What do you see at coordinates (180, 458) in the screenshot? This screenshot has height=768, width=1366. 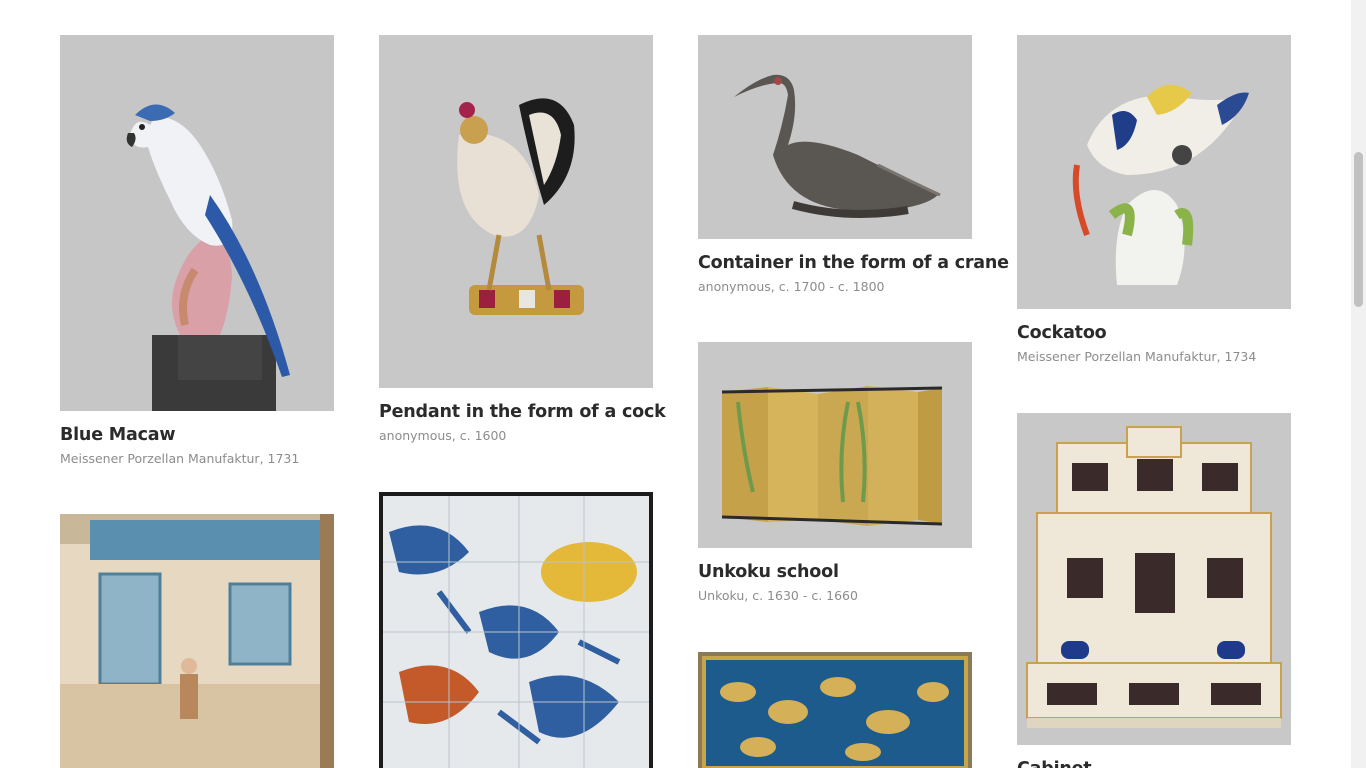 I see `artwork-meta: Meissener Porzellan Manufaktur, 1731` at bounding box center [180, 458].